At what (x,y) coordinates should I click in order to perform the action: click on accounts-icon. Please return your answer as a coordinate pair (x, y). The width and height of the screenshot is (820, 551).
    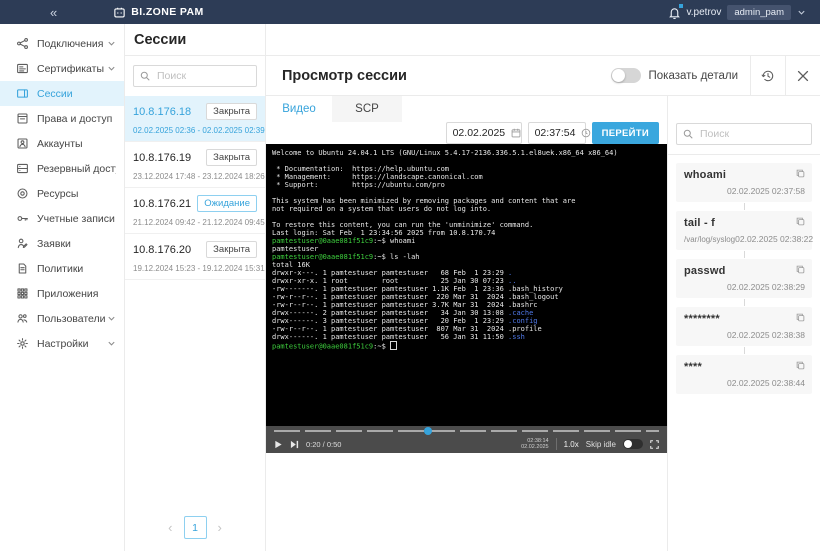
    Looking at the image, I should click on (22, 143).